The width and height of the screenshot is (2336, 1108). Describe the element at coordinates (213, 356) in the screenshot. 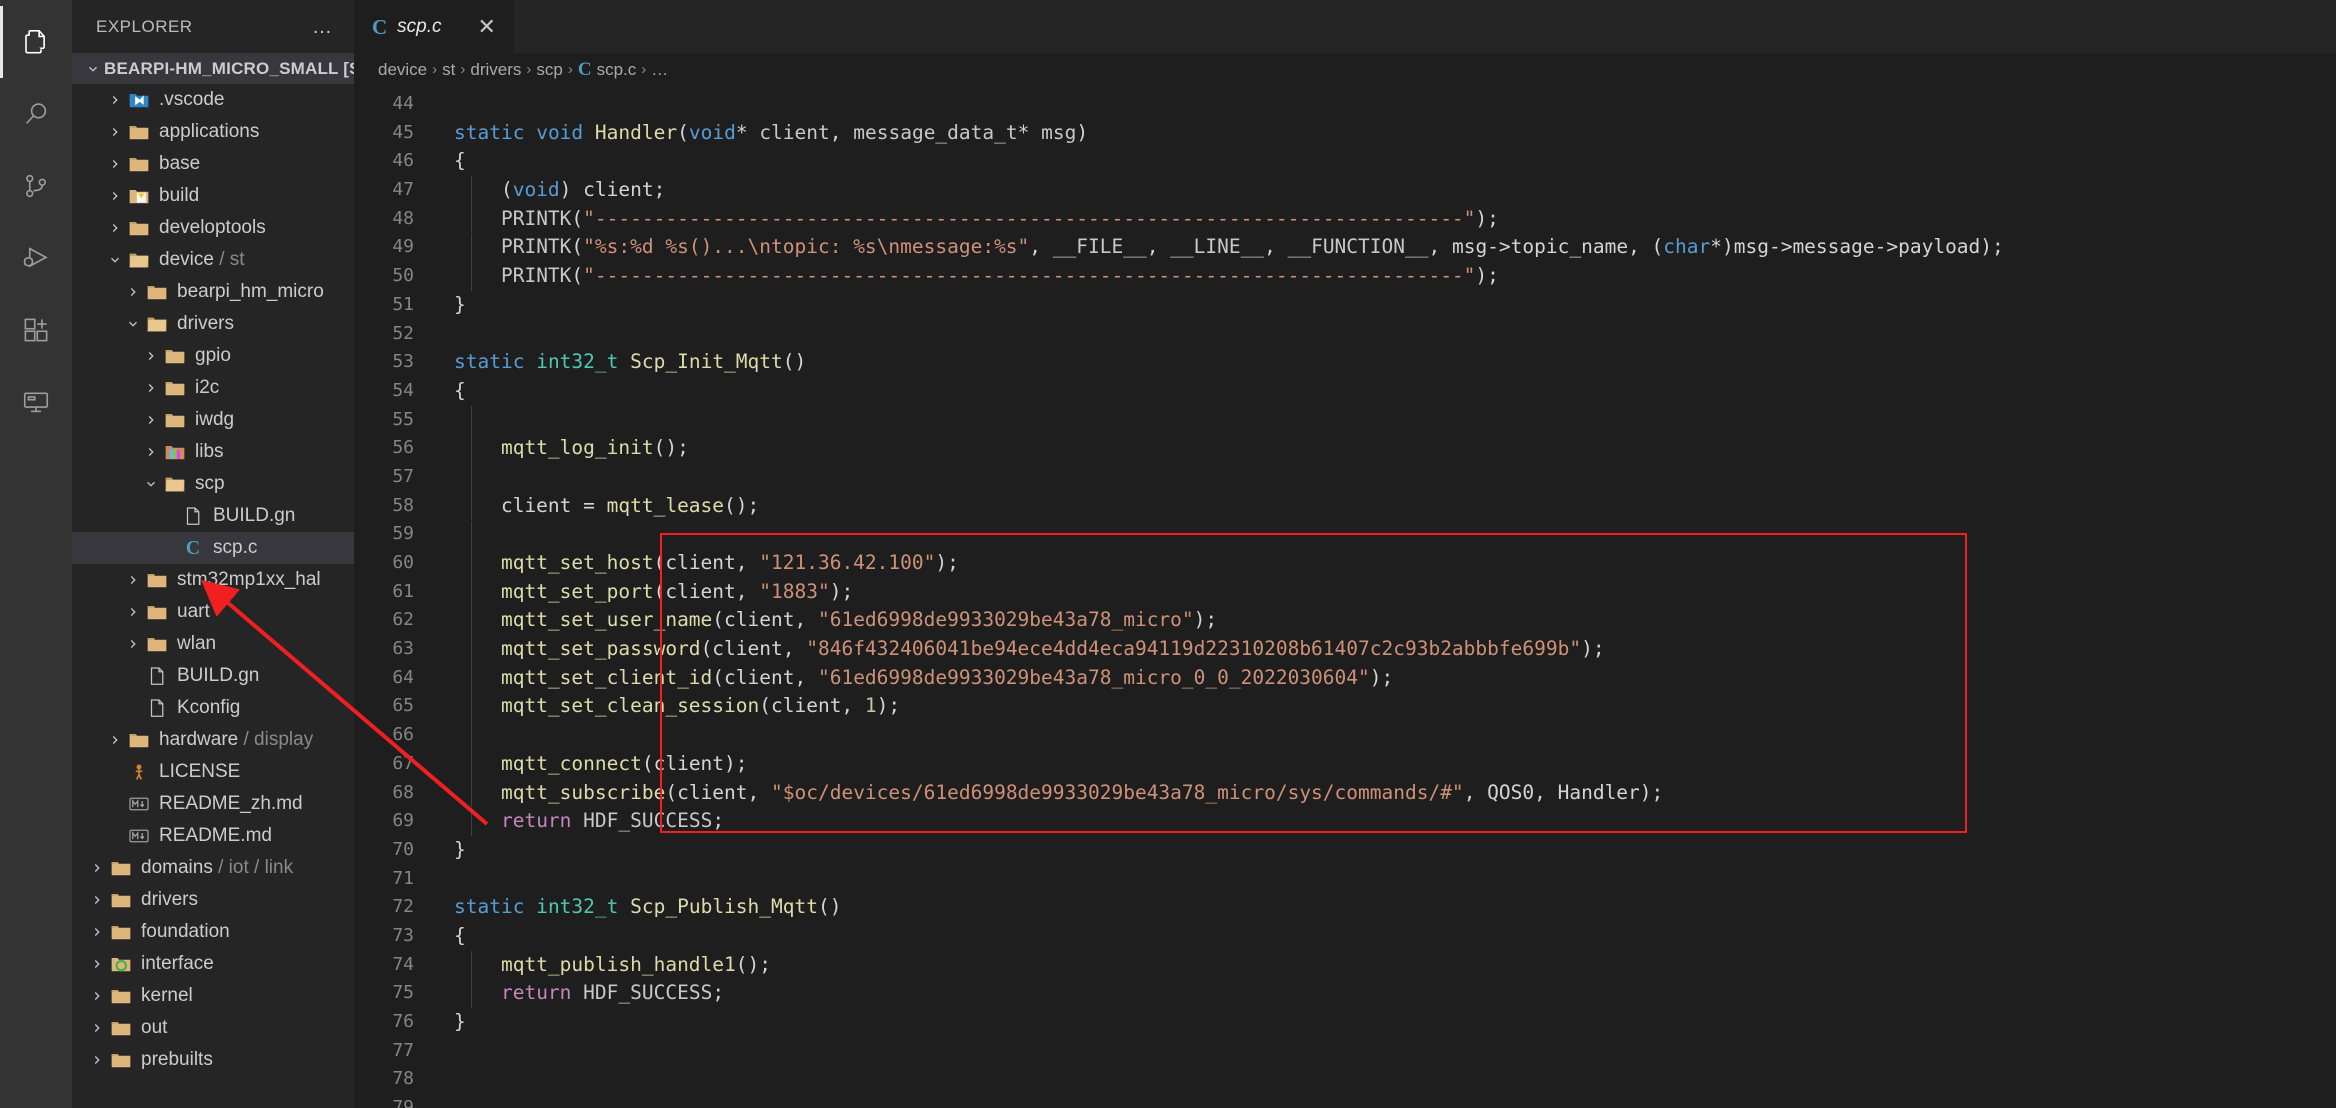

I see `tree-item-gpio: gpio` at that location.